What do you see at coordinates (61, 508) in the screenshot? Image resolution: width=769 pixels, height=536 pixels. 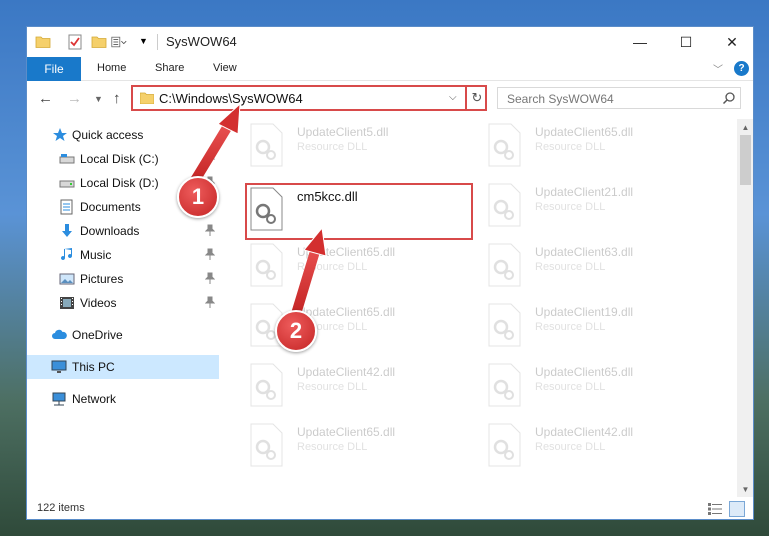 I see `item-count: 122 items` at bounding box center [61, 508].